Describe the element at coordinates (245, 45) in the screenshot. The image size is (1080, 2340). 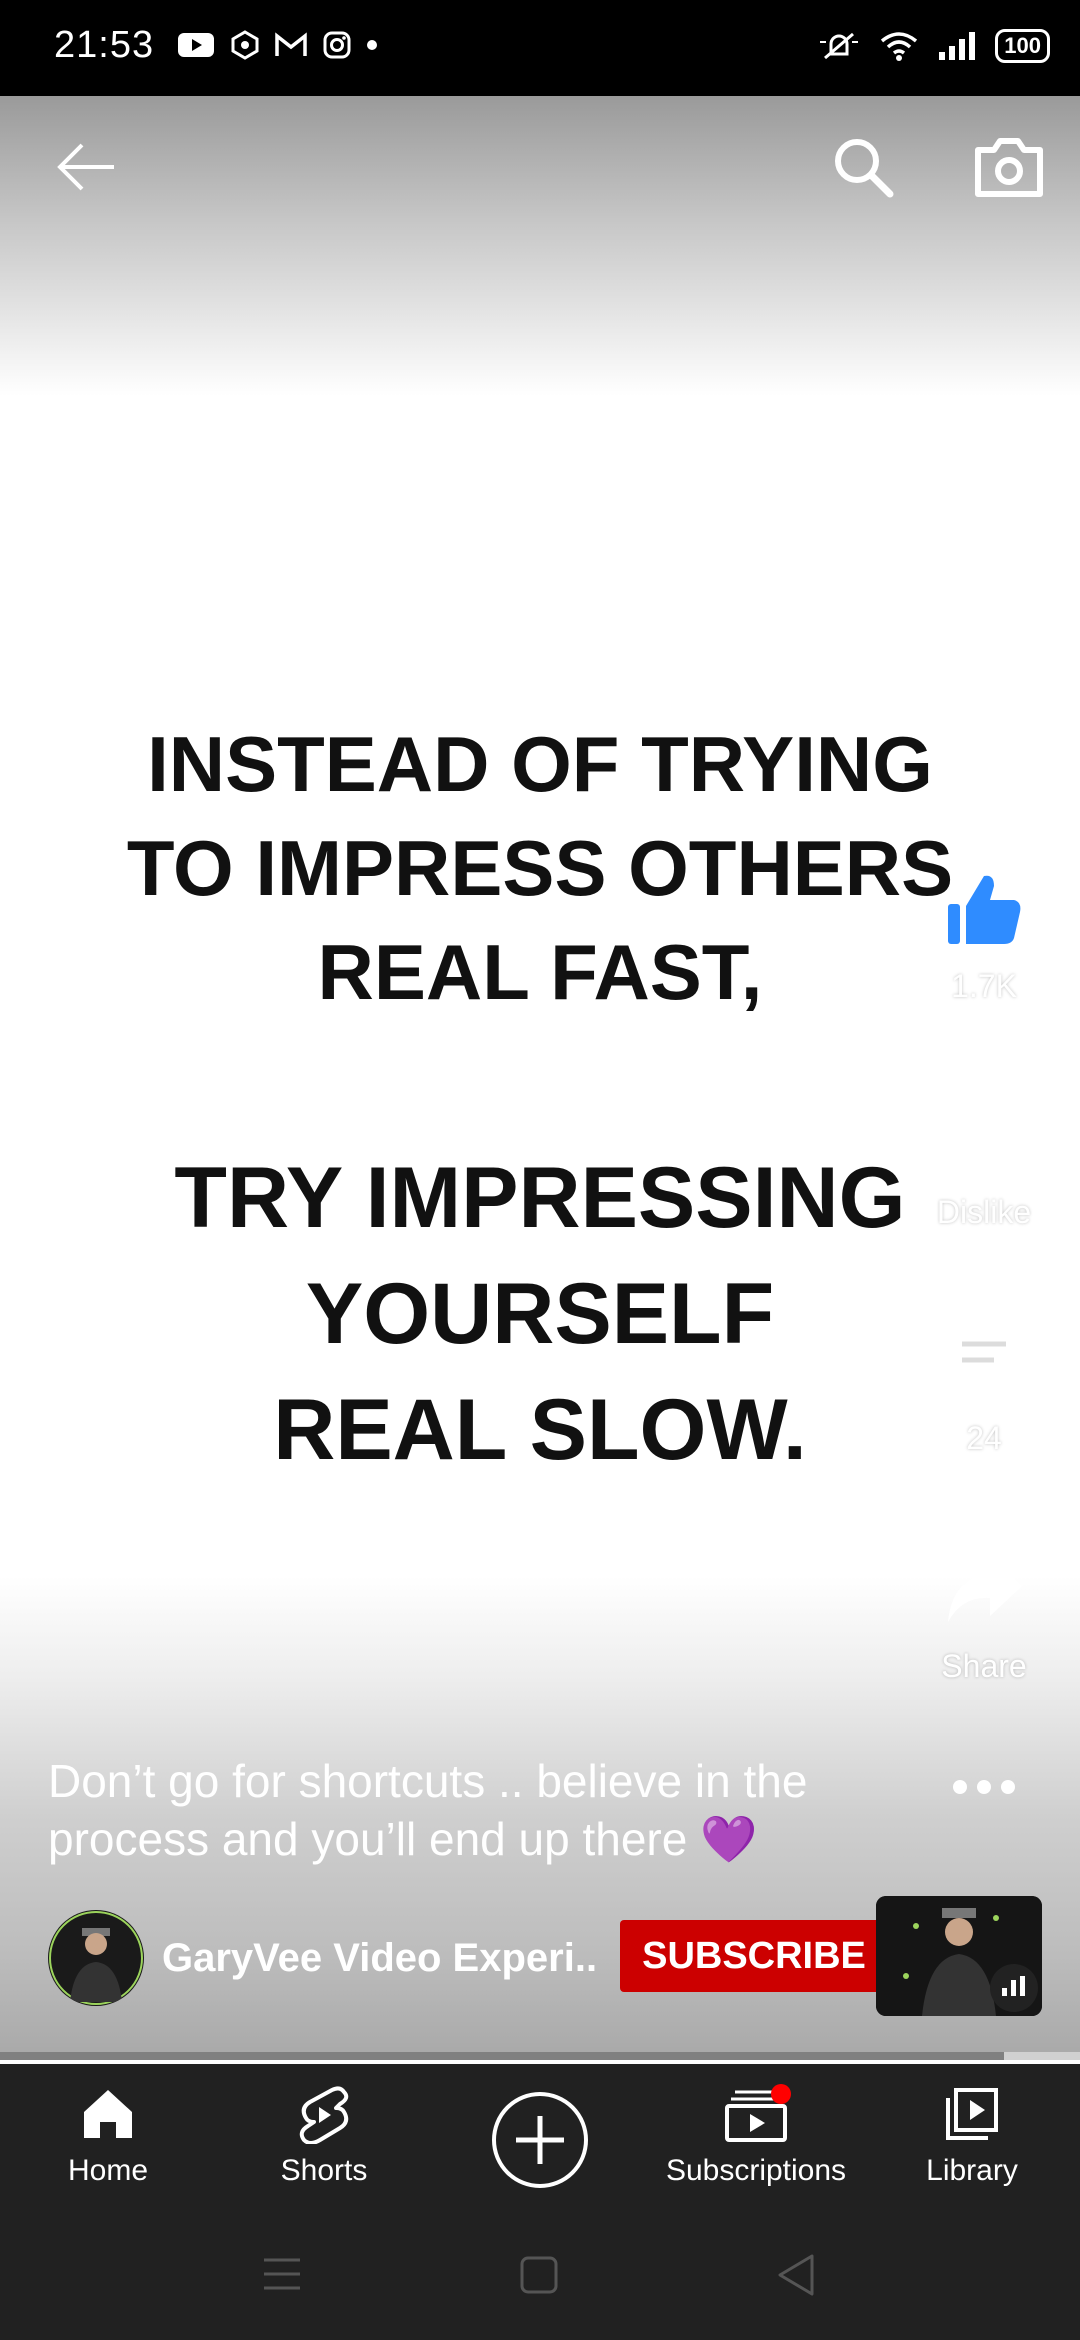
I see `hexagon-app-icon` at that location.